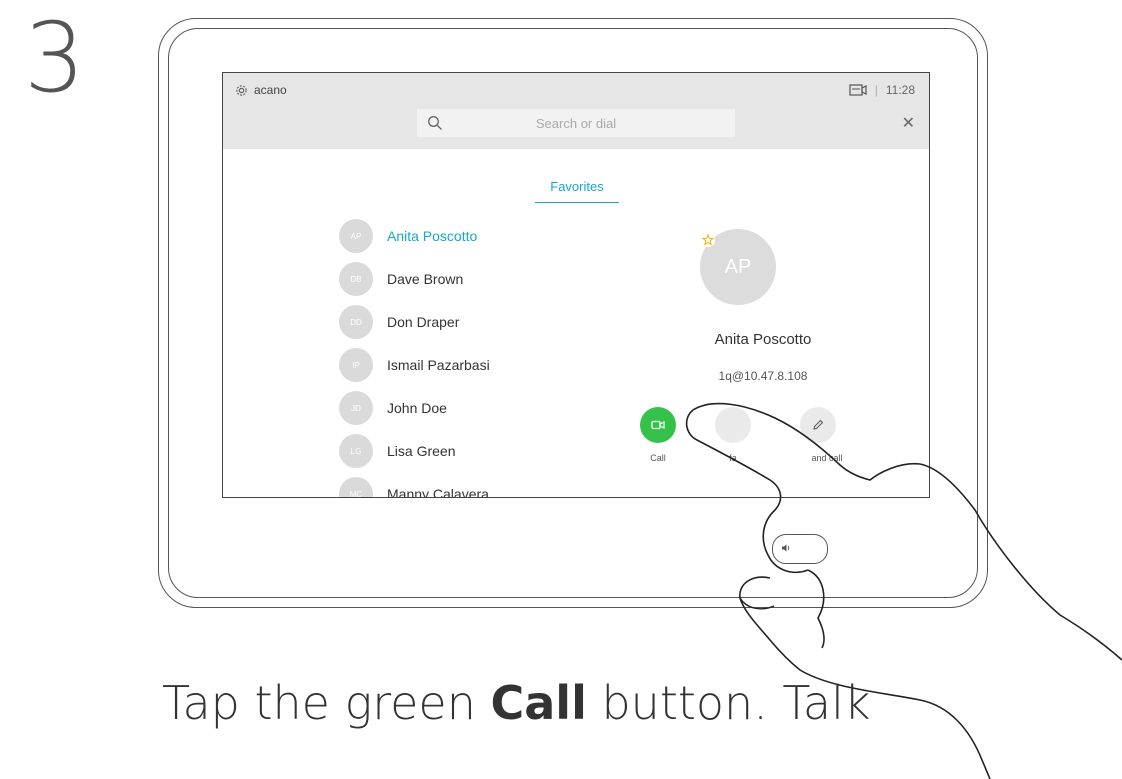 The image size is (1122, 779). Describe the element at coordinates (326, 703) in the screenshot. I see `caption-text-1: Tap the green` at that location.